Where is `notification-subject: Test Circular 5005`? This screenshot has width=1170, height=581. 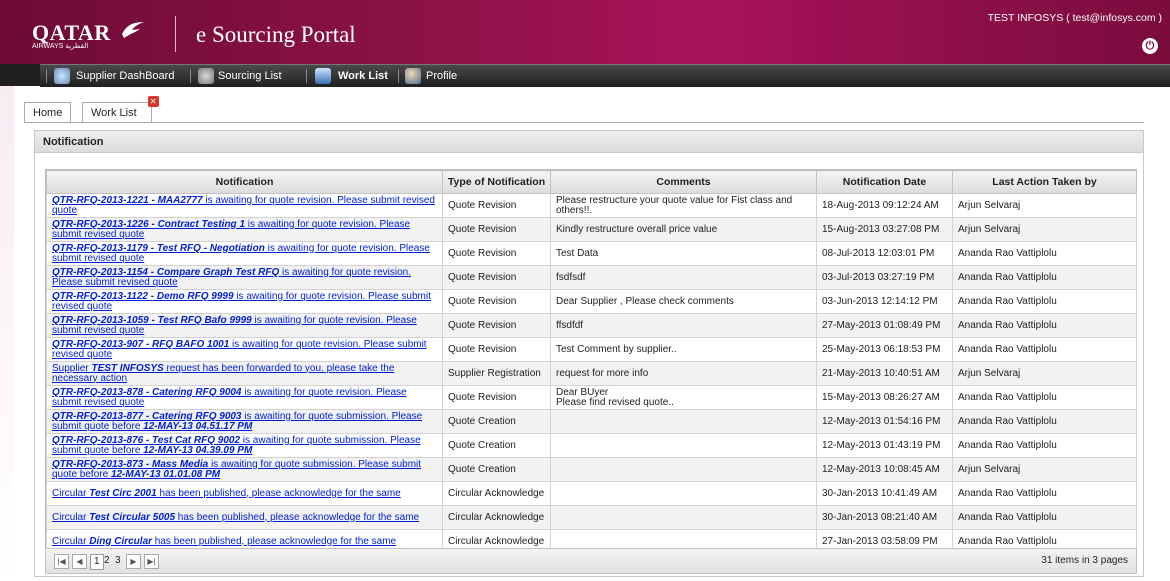
notification-subject: Test Circular 5005 is located at coordinates (132, 517).